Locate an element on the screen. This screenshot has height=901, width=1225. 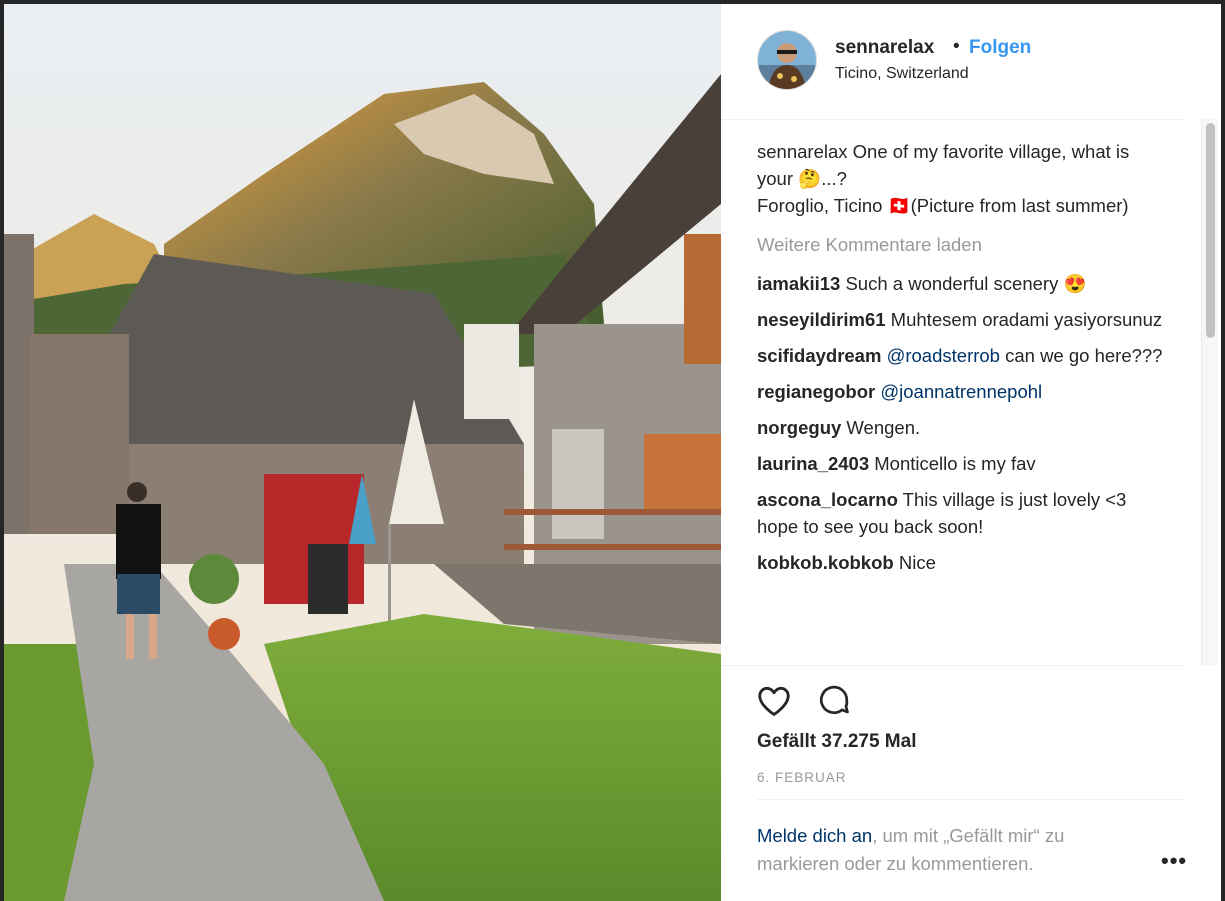
comment-text: Wengen. is located at coordinates (881, 427).